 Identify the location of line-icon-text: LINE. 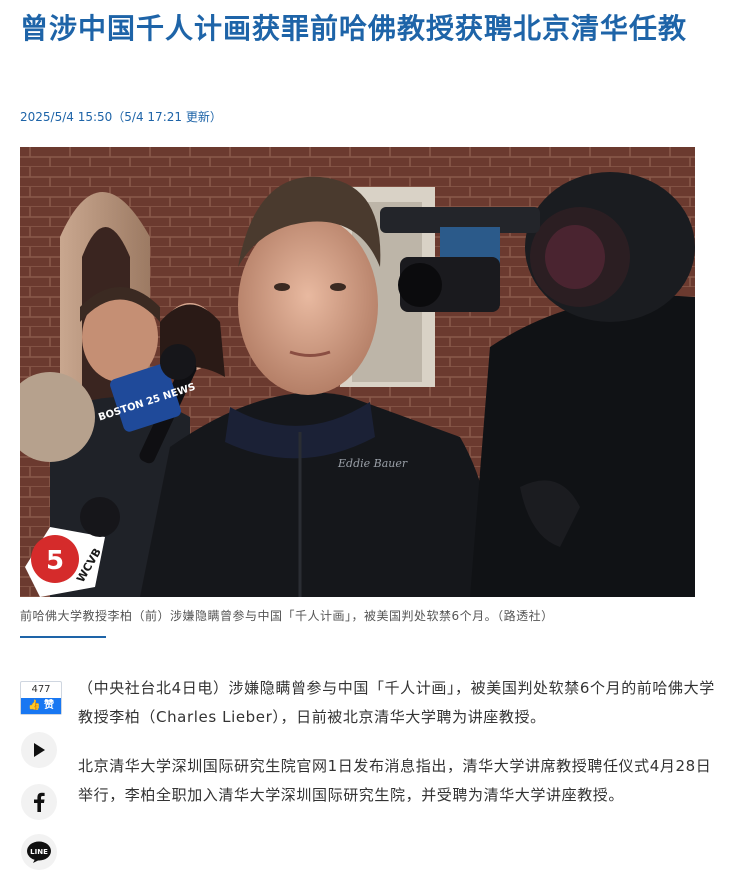
(39, 852).